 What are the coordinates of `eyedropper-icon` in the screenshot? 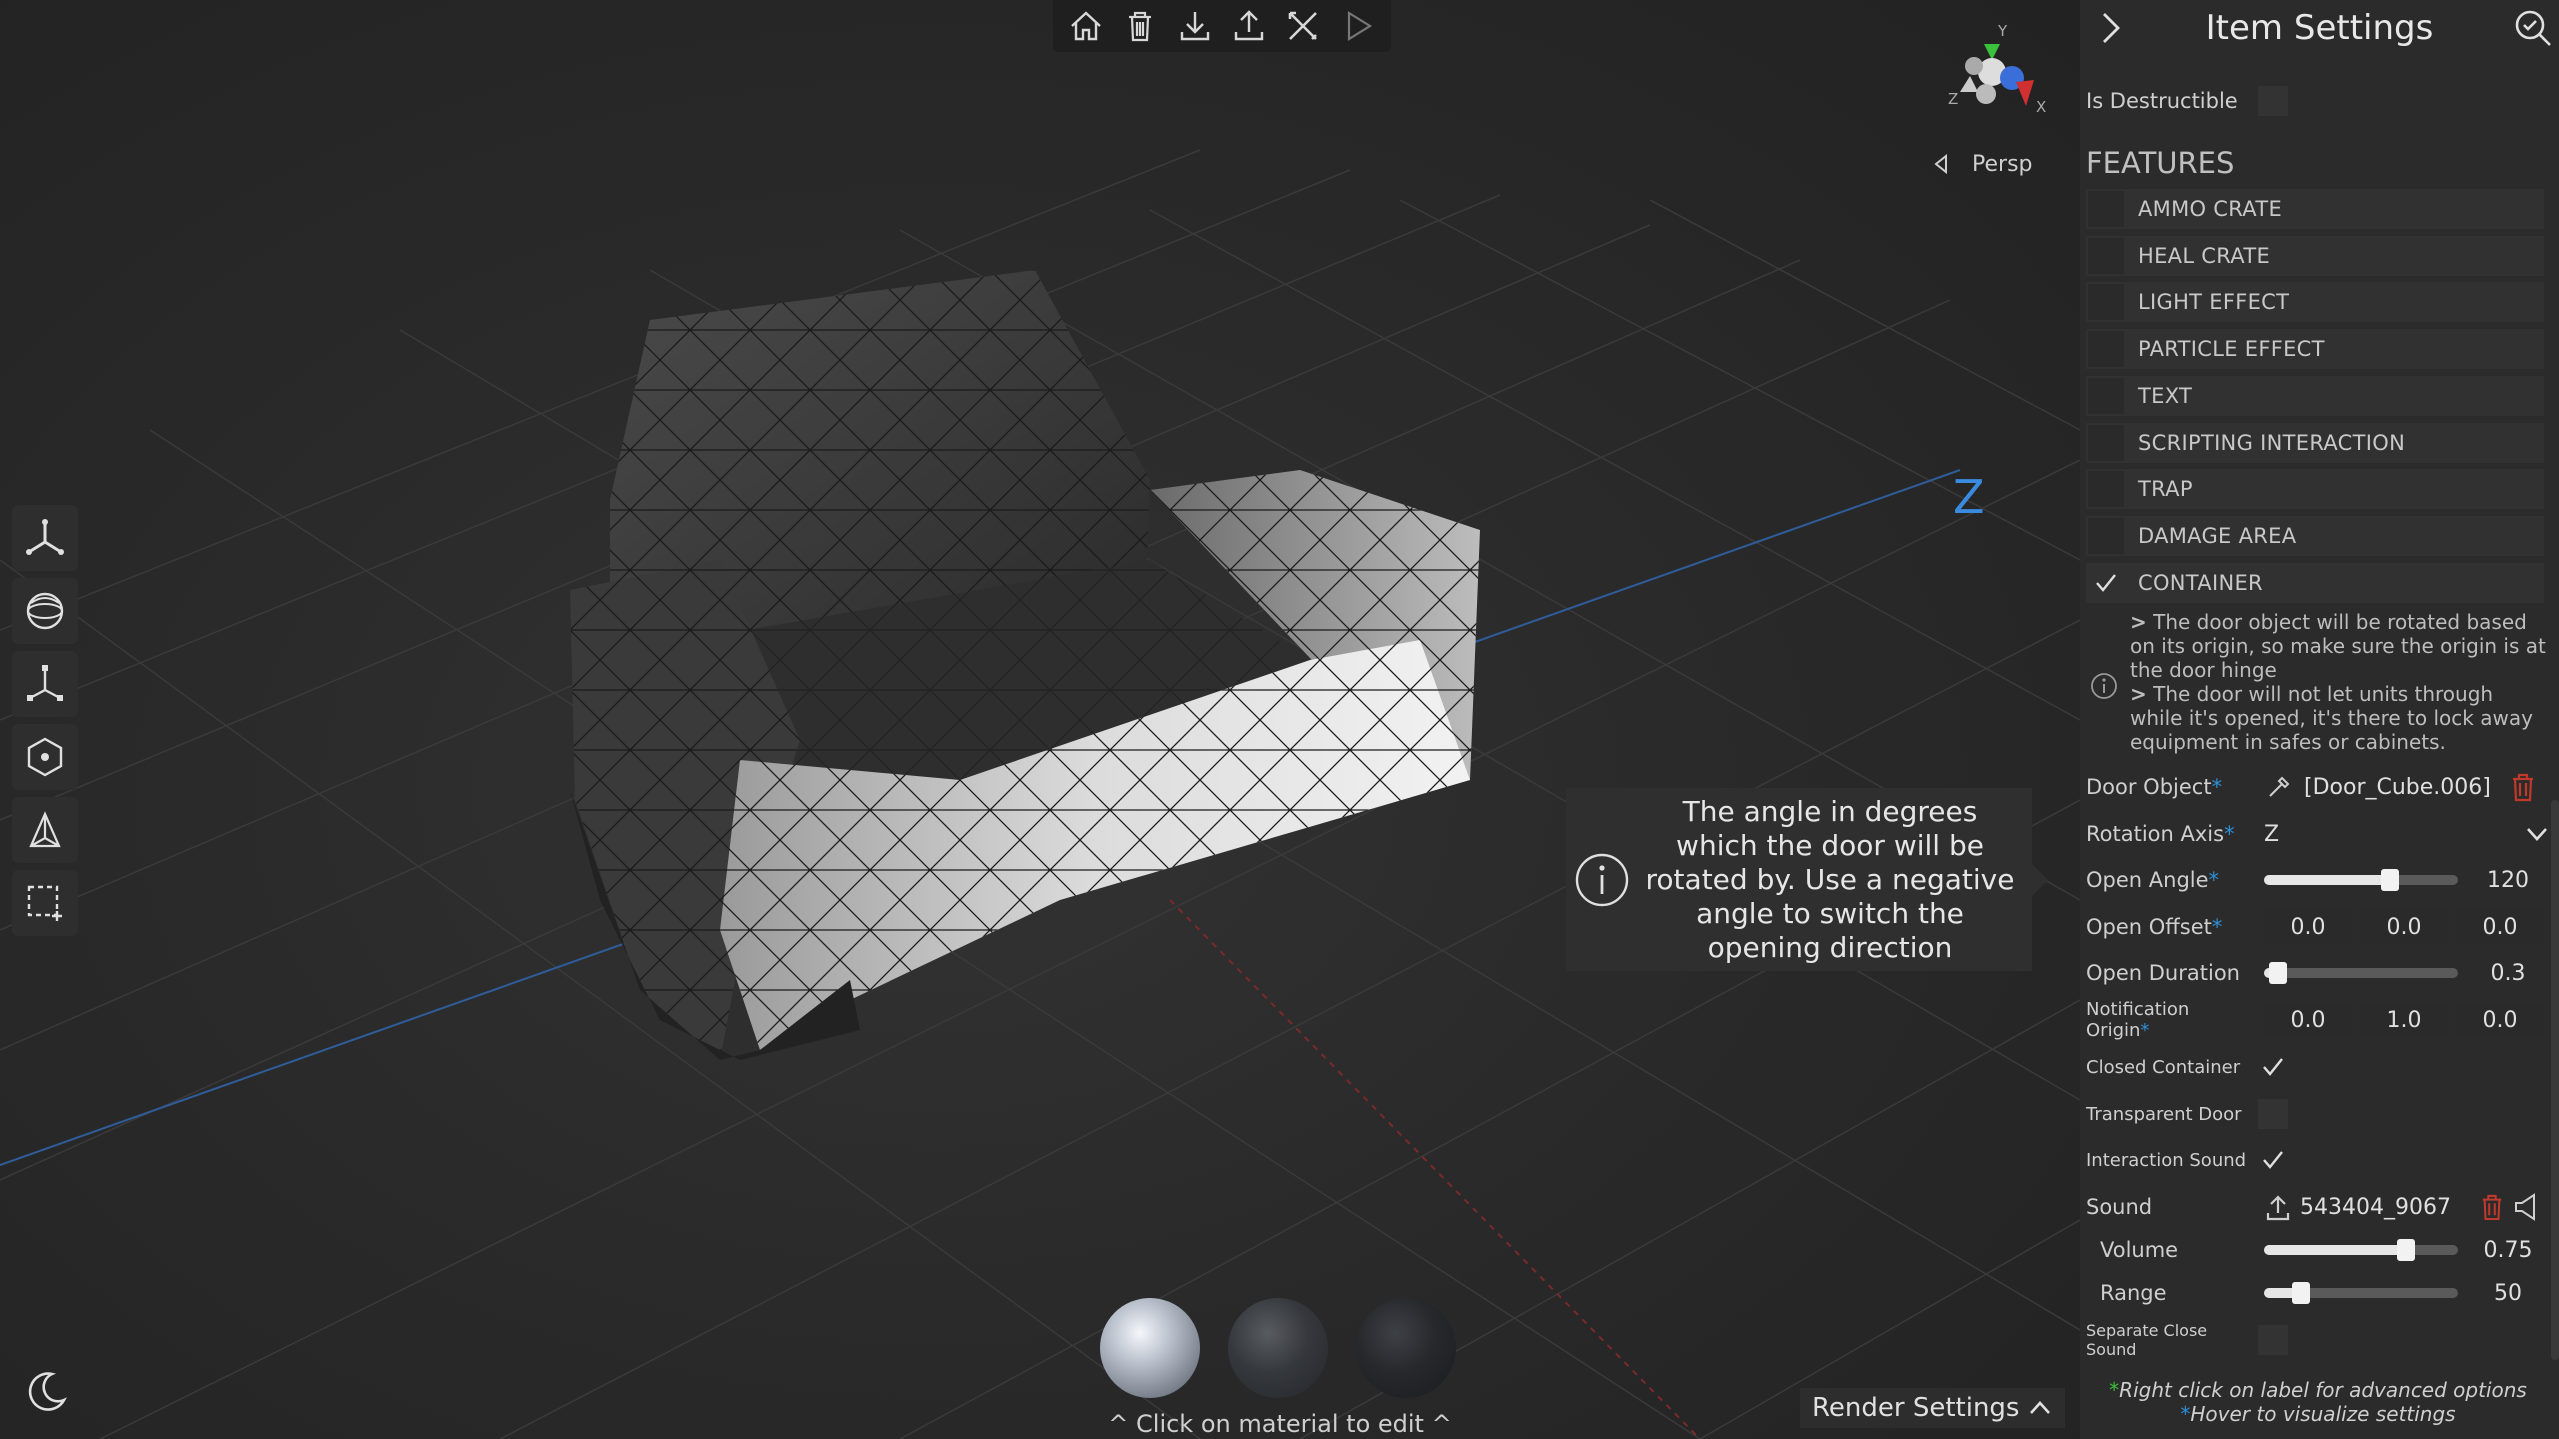 It's located at (2279, 787).